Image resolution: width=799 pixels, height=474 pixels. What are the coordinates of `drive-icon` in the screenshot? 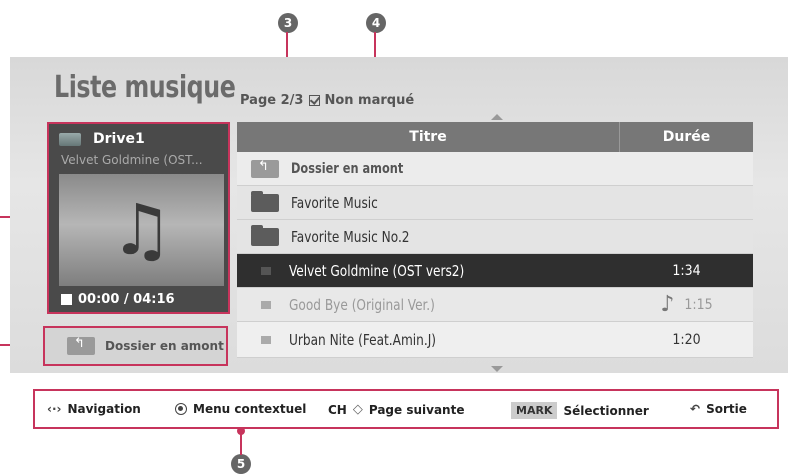 It's located at (70, 139).